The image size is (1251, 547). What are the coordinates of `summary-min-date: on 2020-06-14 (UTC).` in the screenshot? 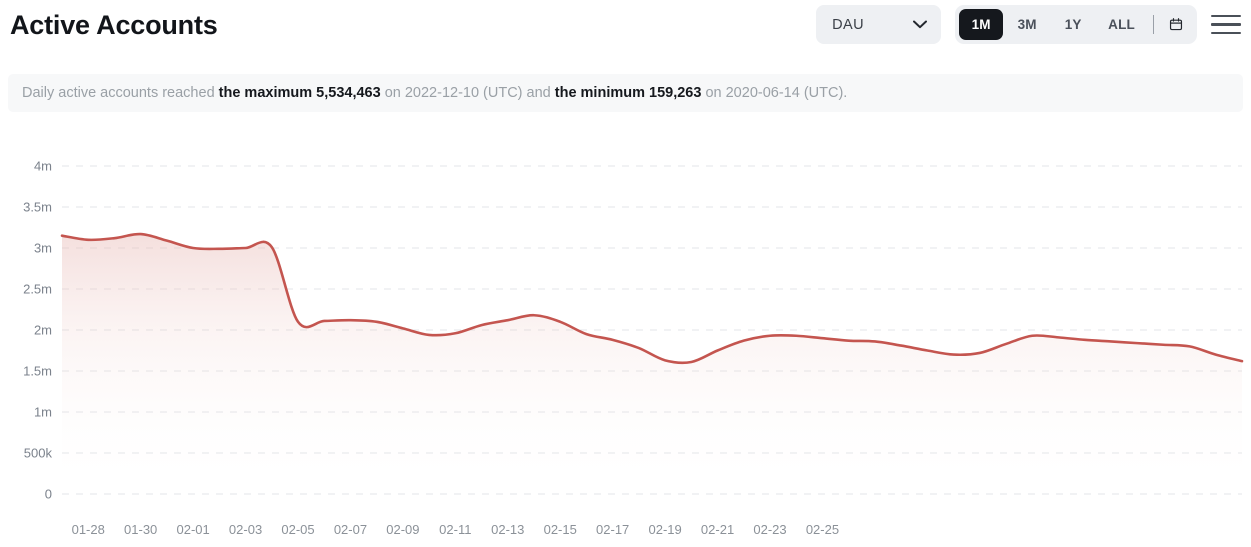 It's located at (774, 93).